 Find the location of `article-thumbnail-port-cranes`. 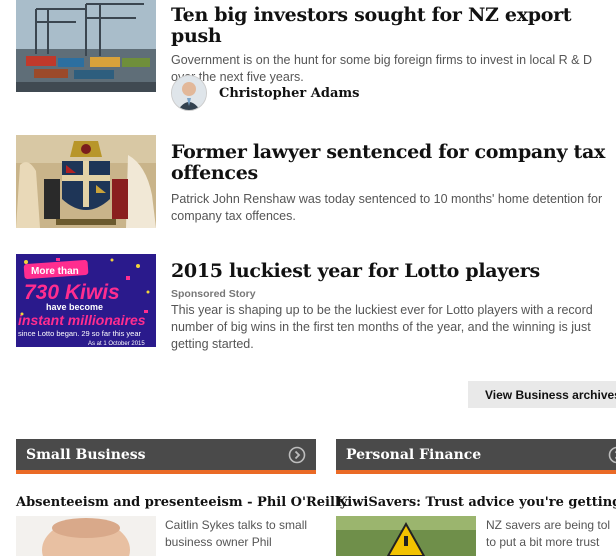

article-thumbnail-port-cranes is located at coordinates (86, 46).